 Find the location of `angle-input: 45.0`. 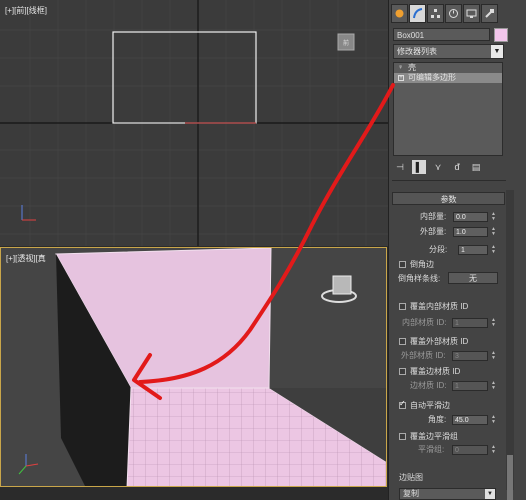

angle-input: 45.0 is located at coordinates (470, 420).